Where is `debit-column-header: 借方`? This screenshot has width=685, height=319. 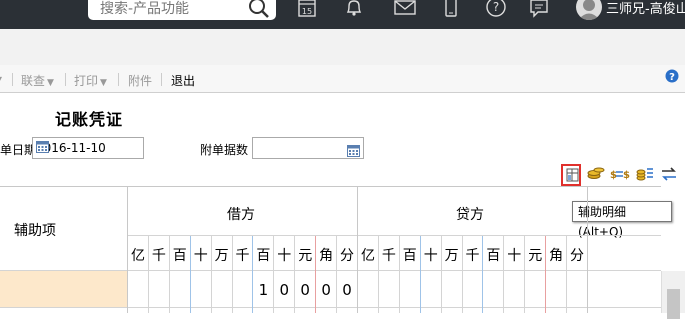 debit-column-header: 借方 is located at coordinates (241, 215).